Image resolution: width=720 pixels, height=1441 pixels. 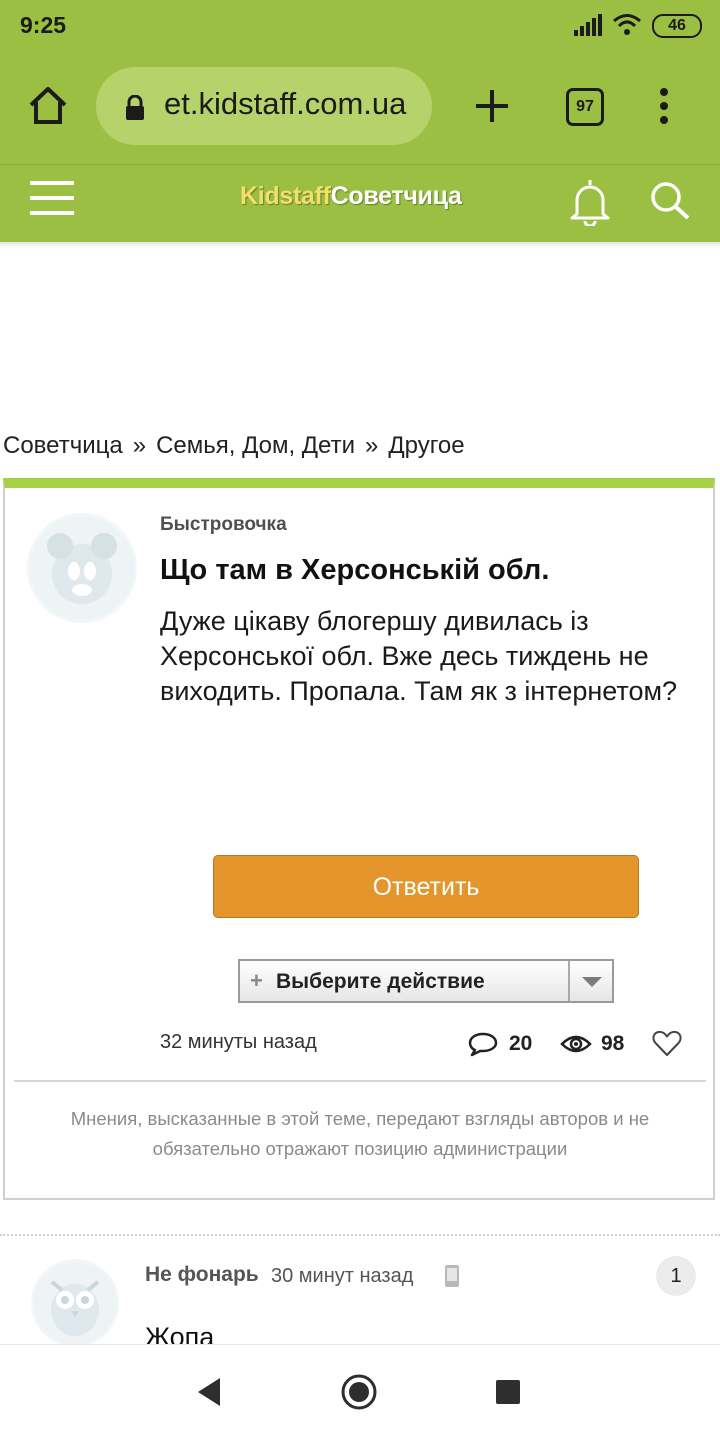 What do you see at coordinates (255, 445) in the screenshot?
I see `breadcrumb-item-family: Семья, Дом, Дети` at bounding box center [255, 445].